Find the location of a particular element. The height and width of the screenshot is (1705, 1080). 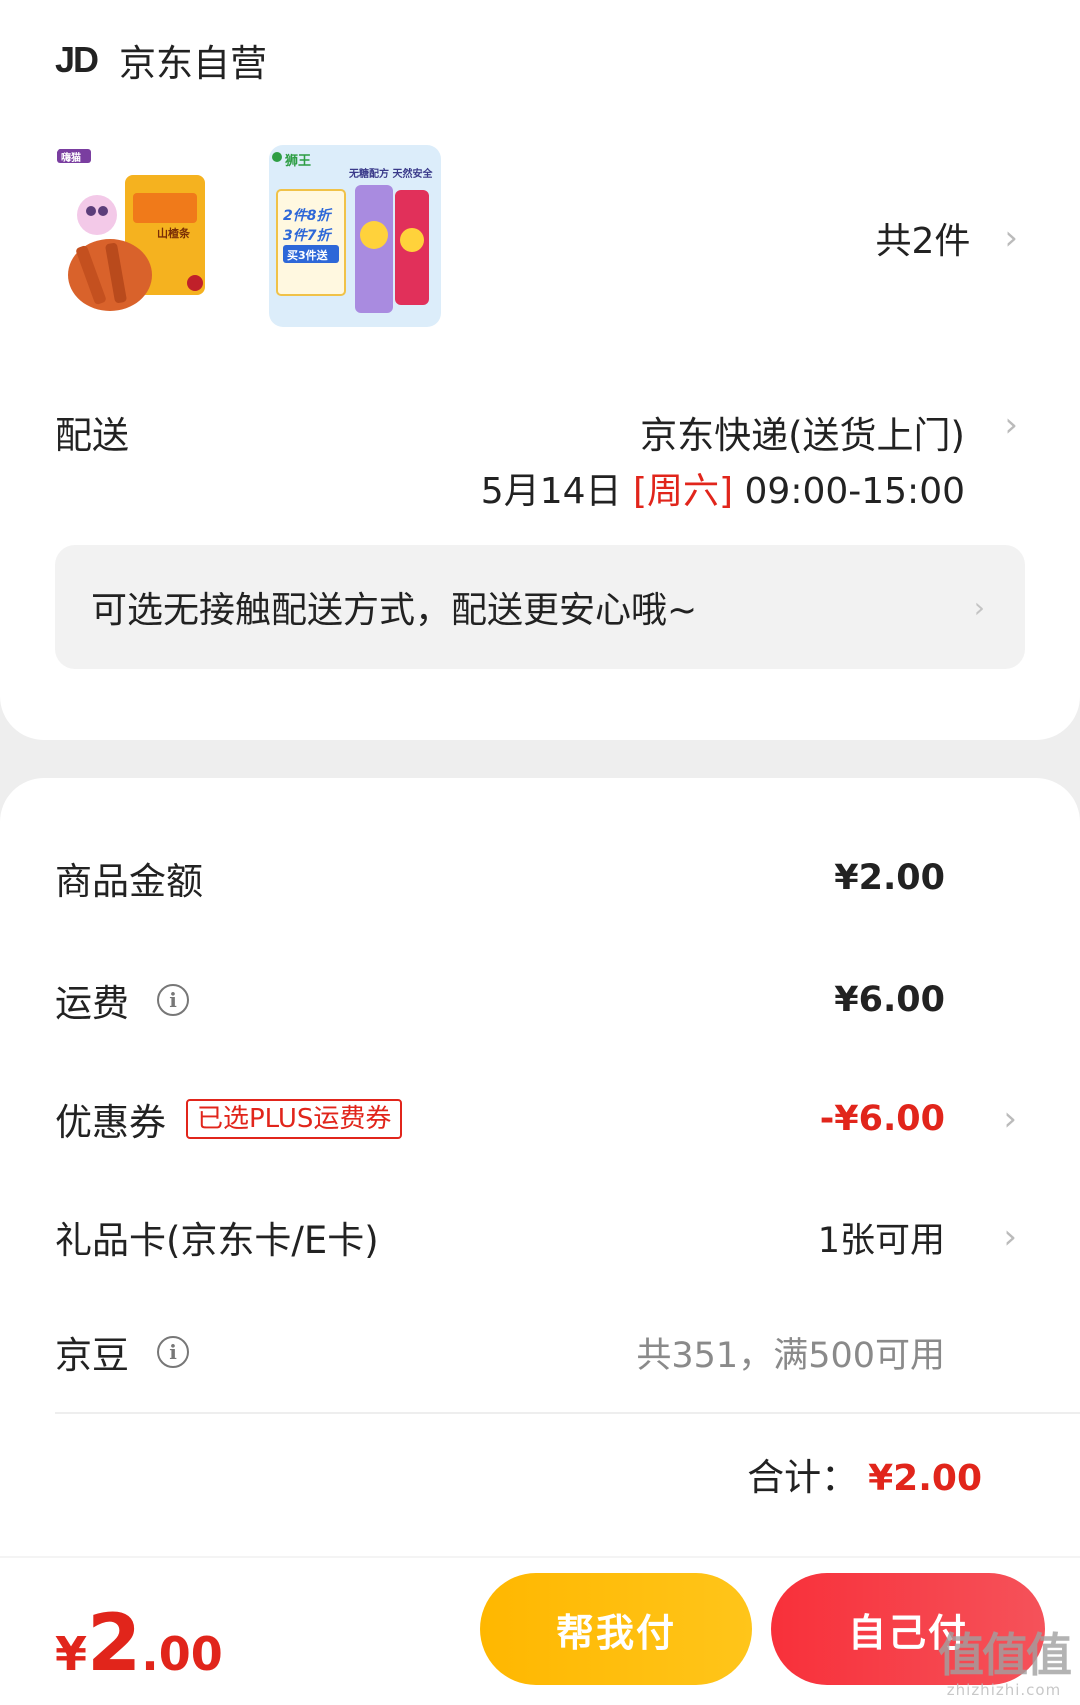

divider is located at coordinates (567, 1413).